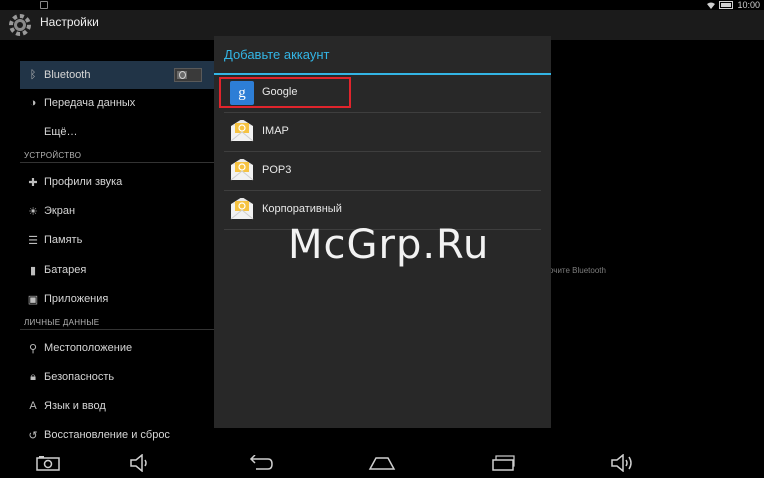  Describe the element at coordinates (33, 435) in the screenshot. I see `restore-icon: ↺` at that location.